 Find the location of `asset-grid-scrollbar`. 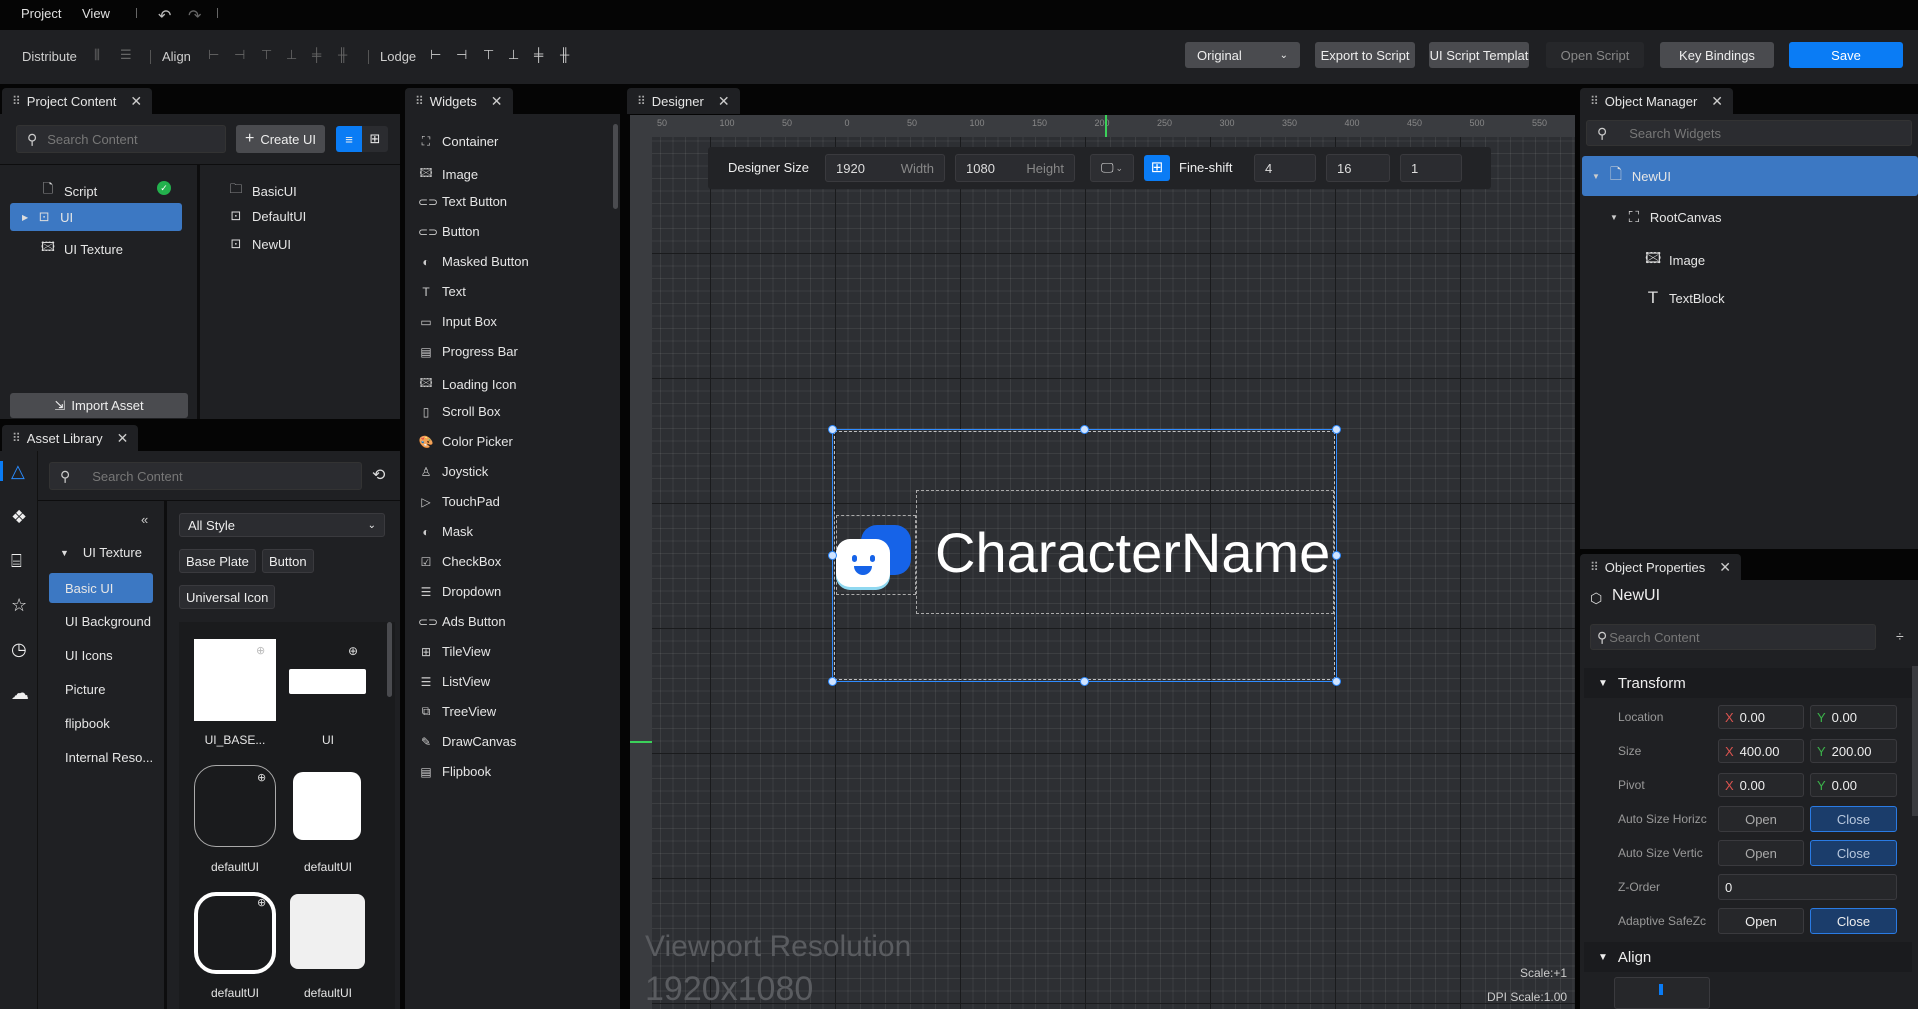

asset-grid-scrollbar is located at coordinates (389, 659).